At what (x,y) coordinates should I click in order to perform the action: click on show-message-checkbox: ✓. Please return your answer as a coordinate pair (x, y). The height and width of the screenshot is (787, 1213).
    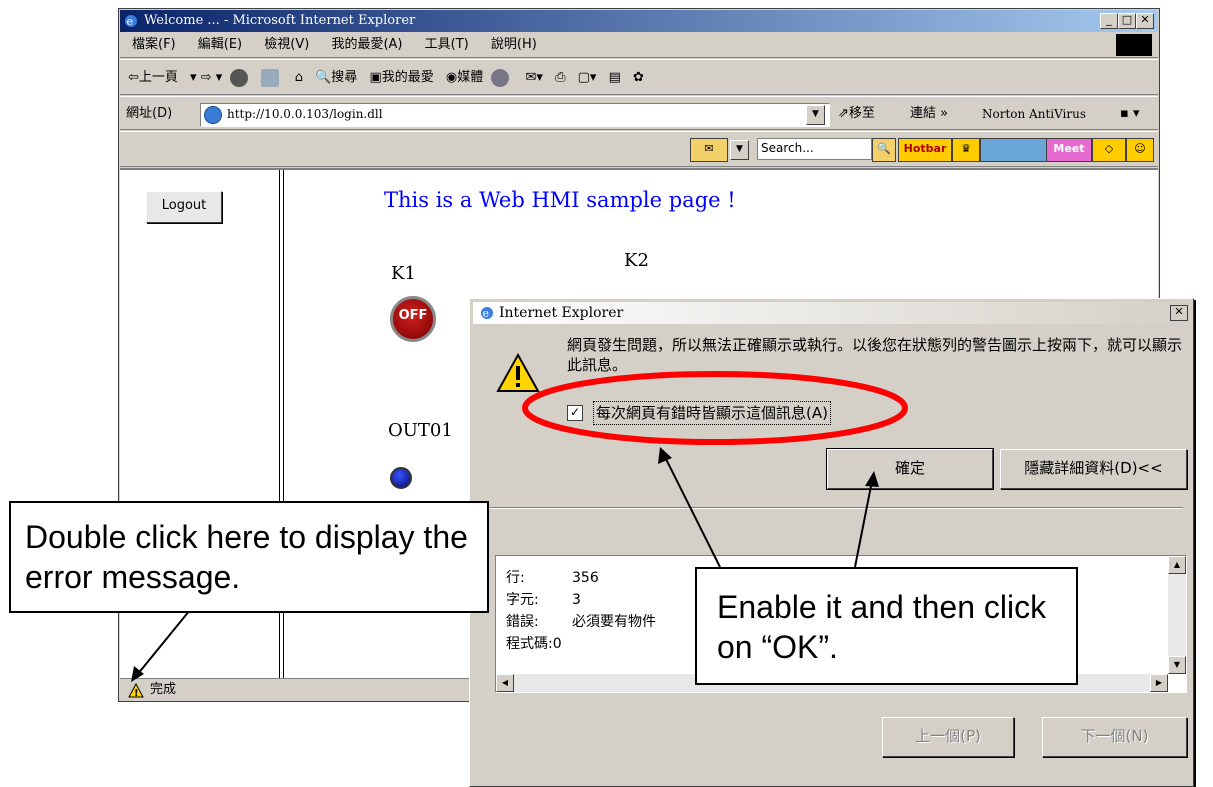
    Looking at the image, I should click on (575, 413).